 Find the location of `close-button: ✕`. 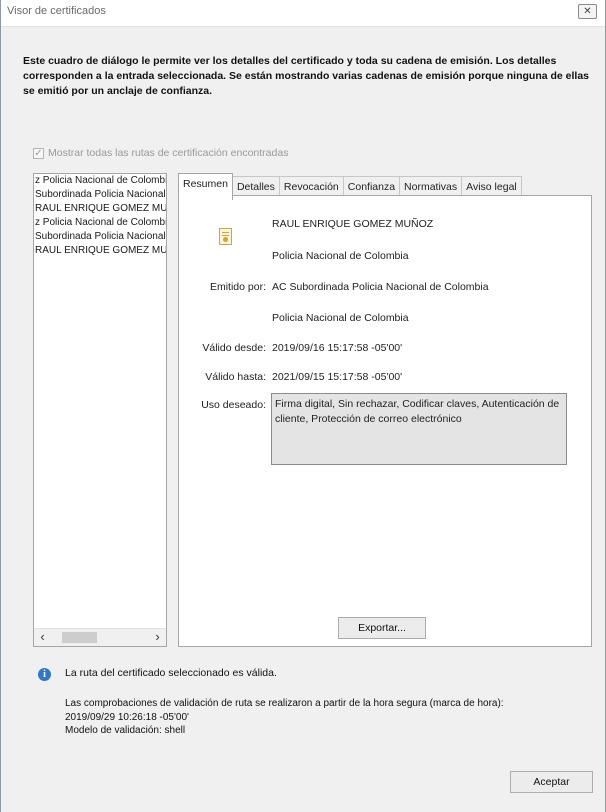

close-button: ✕ is located at coordinates (587, 11).